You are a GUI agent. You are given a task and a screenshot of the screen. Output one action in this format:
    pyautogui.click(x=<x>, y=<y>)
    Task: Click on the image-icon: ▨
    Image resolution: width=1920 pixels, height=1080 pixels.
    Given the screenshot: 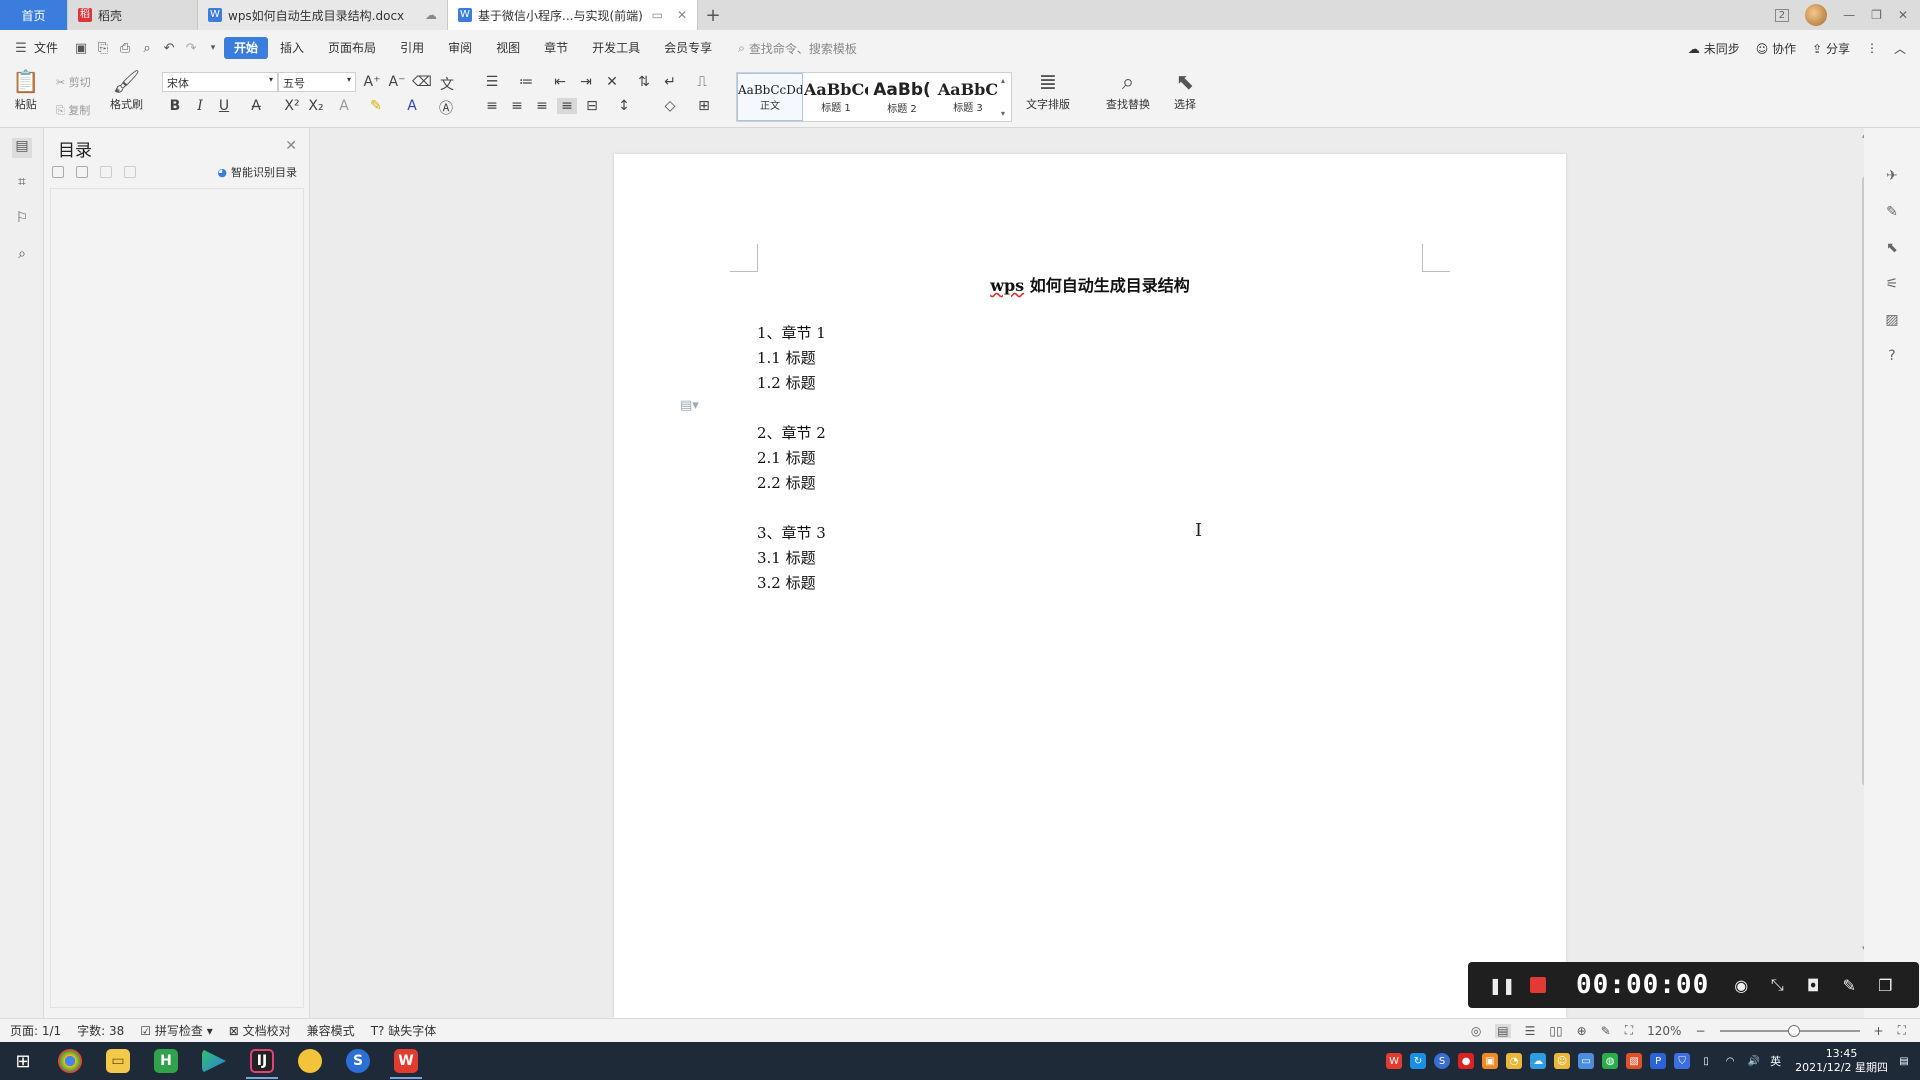 What is the action you would take?
    pyautogui.click(x=1892, y=322)
    